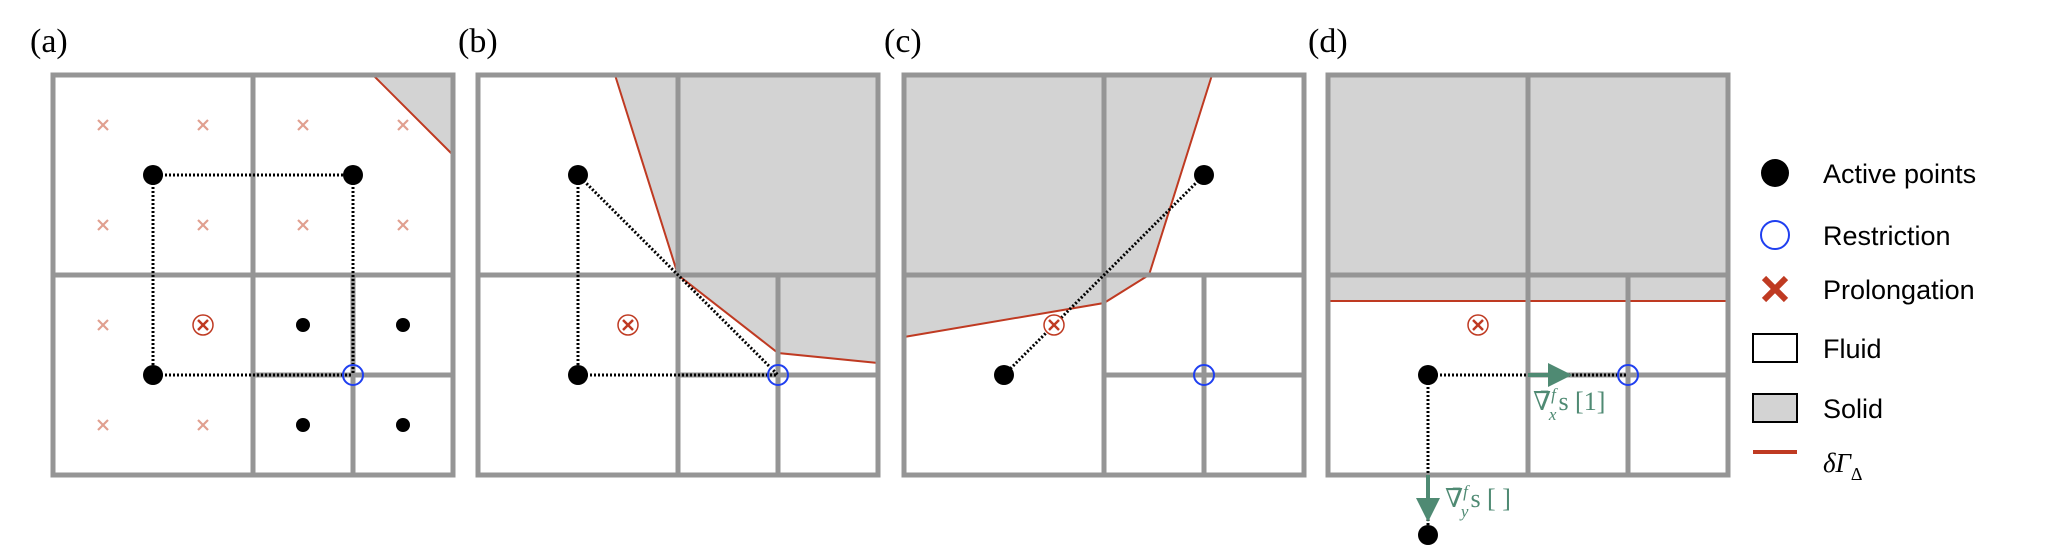 The width and height of the screenshot is (2050, 550). I want to click on active-point-icon, so click(1775, 173).